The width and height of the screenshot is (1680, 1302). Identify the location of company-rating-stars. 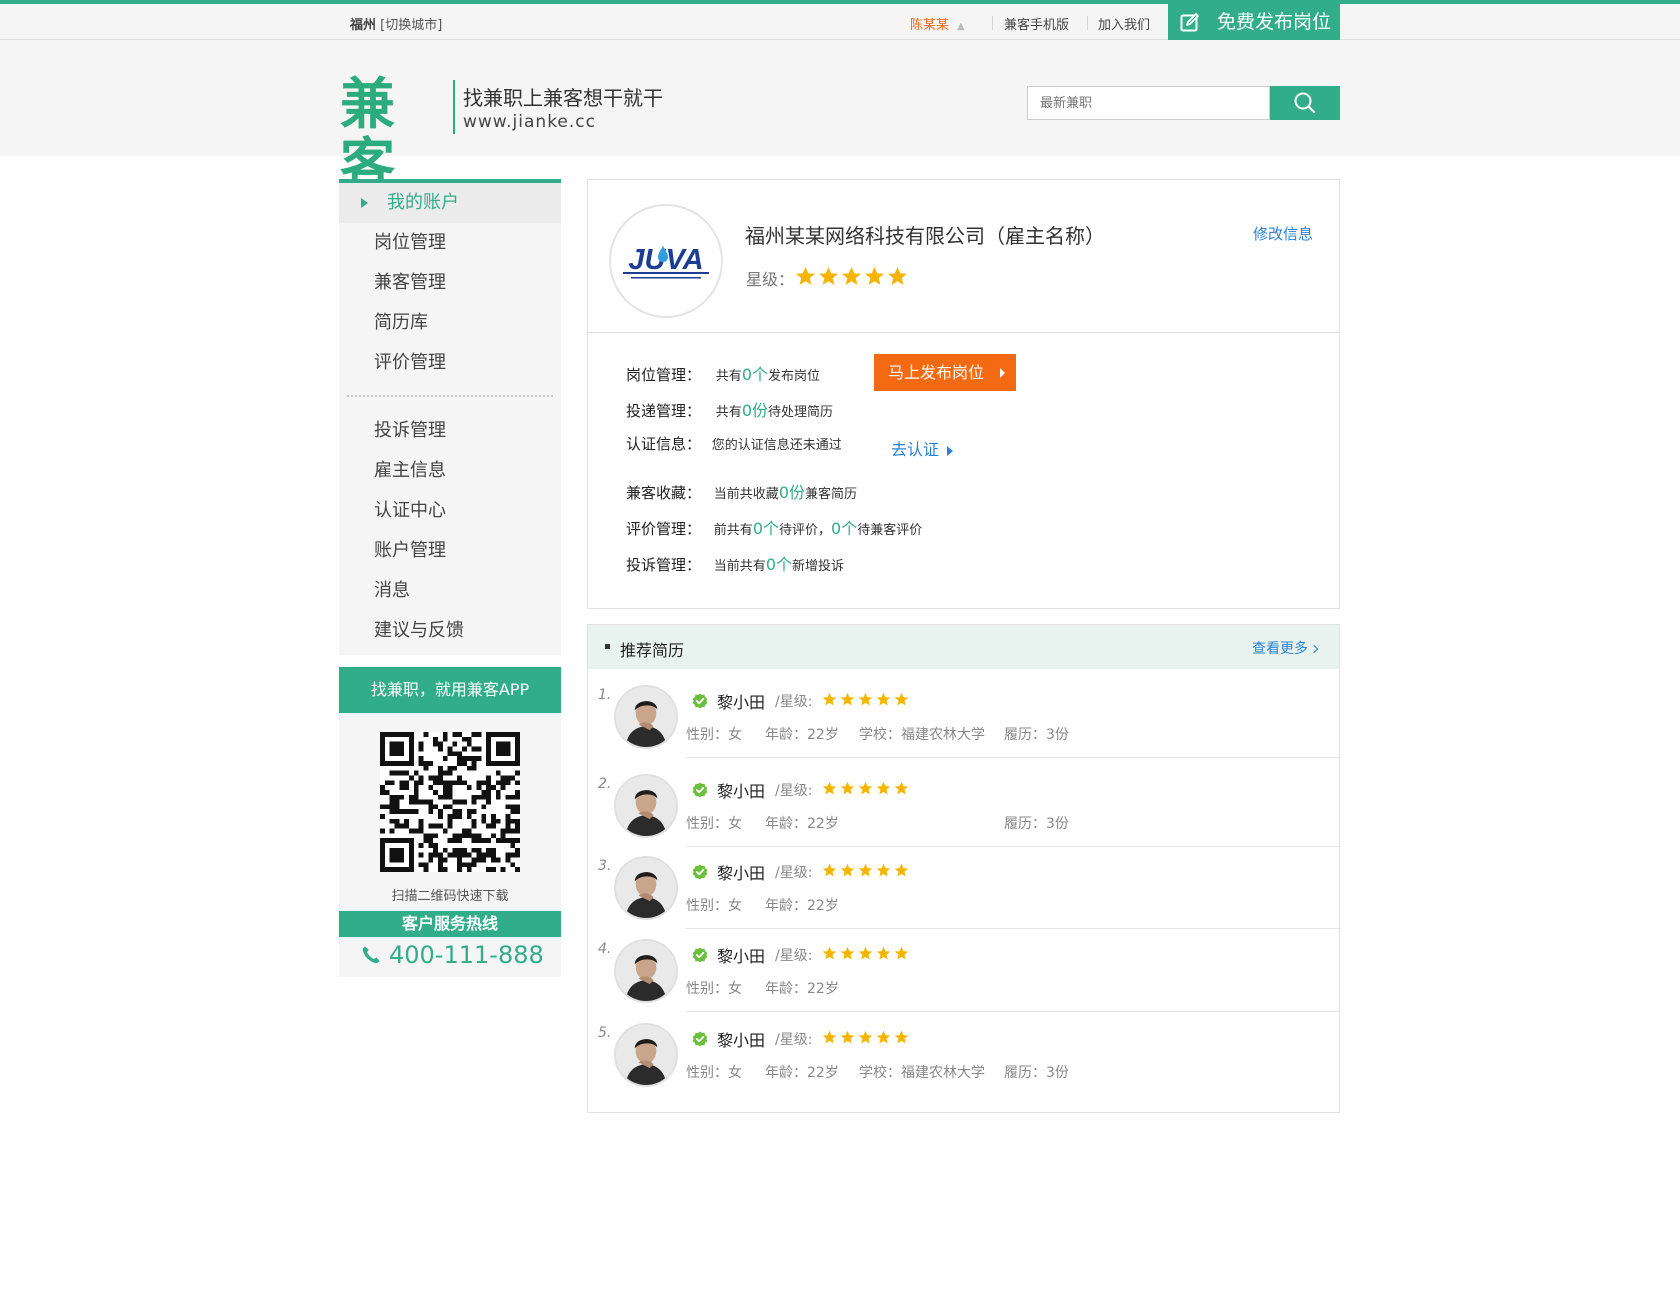
(851, 276).